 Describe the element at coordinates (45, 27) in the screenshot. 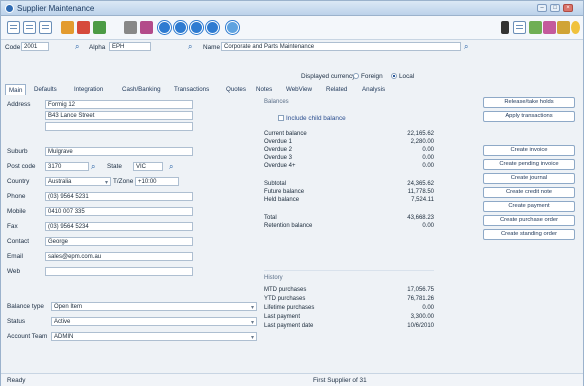

I see `save-icon` at that location.